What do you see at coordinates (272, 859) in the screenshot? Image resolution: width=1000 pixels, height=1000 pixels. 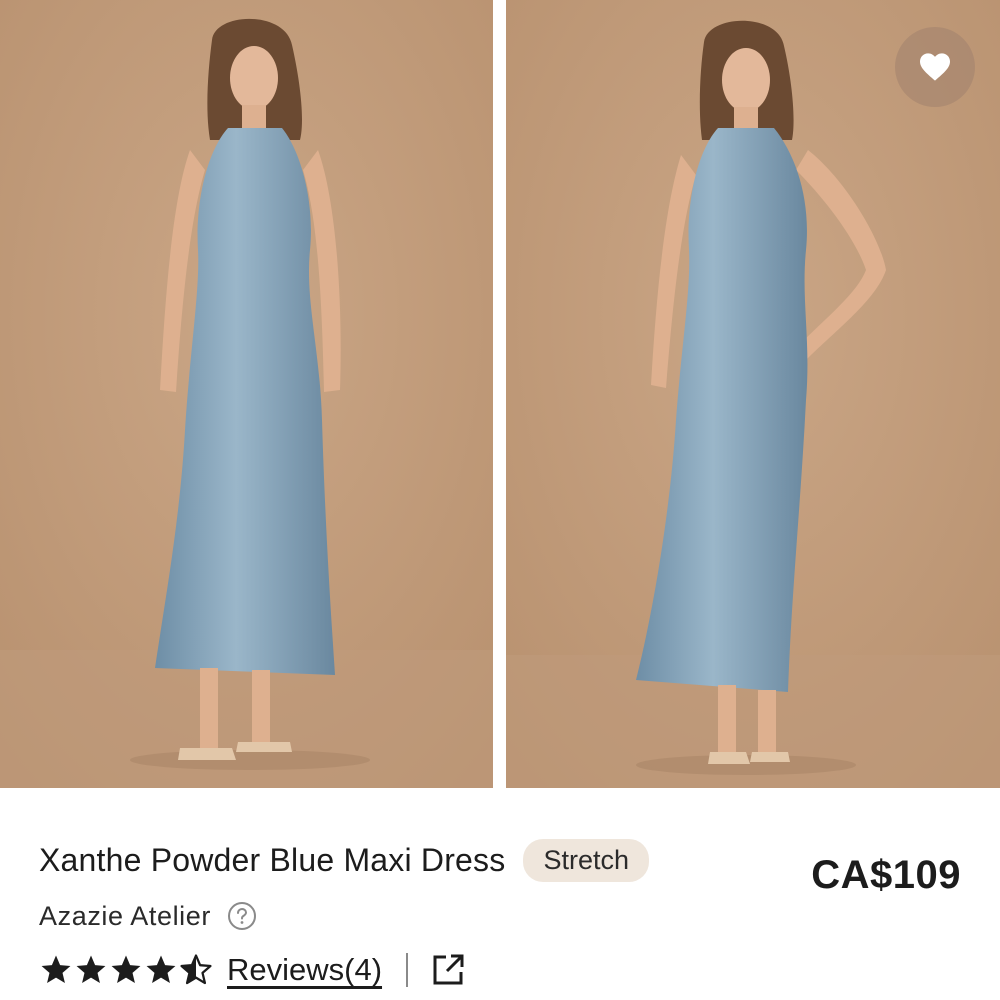 I see `product-title: Xanthe Powder Blue Maxi Dress` at bounding box center [272, 859].